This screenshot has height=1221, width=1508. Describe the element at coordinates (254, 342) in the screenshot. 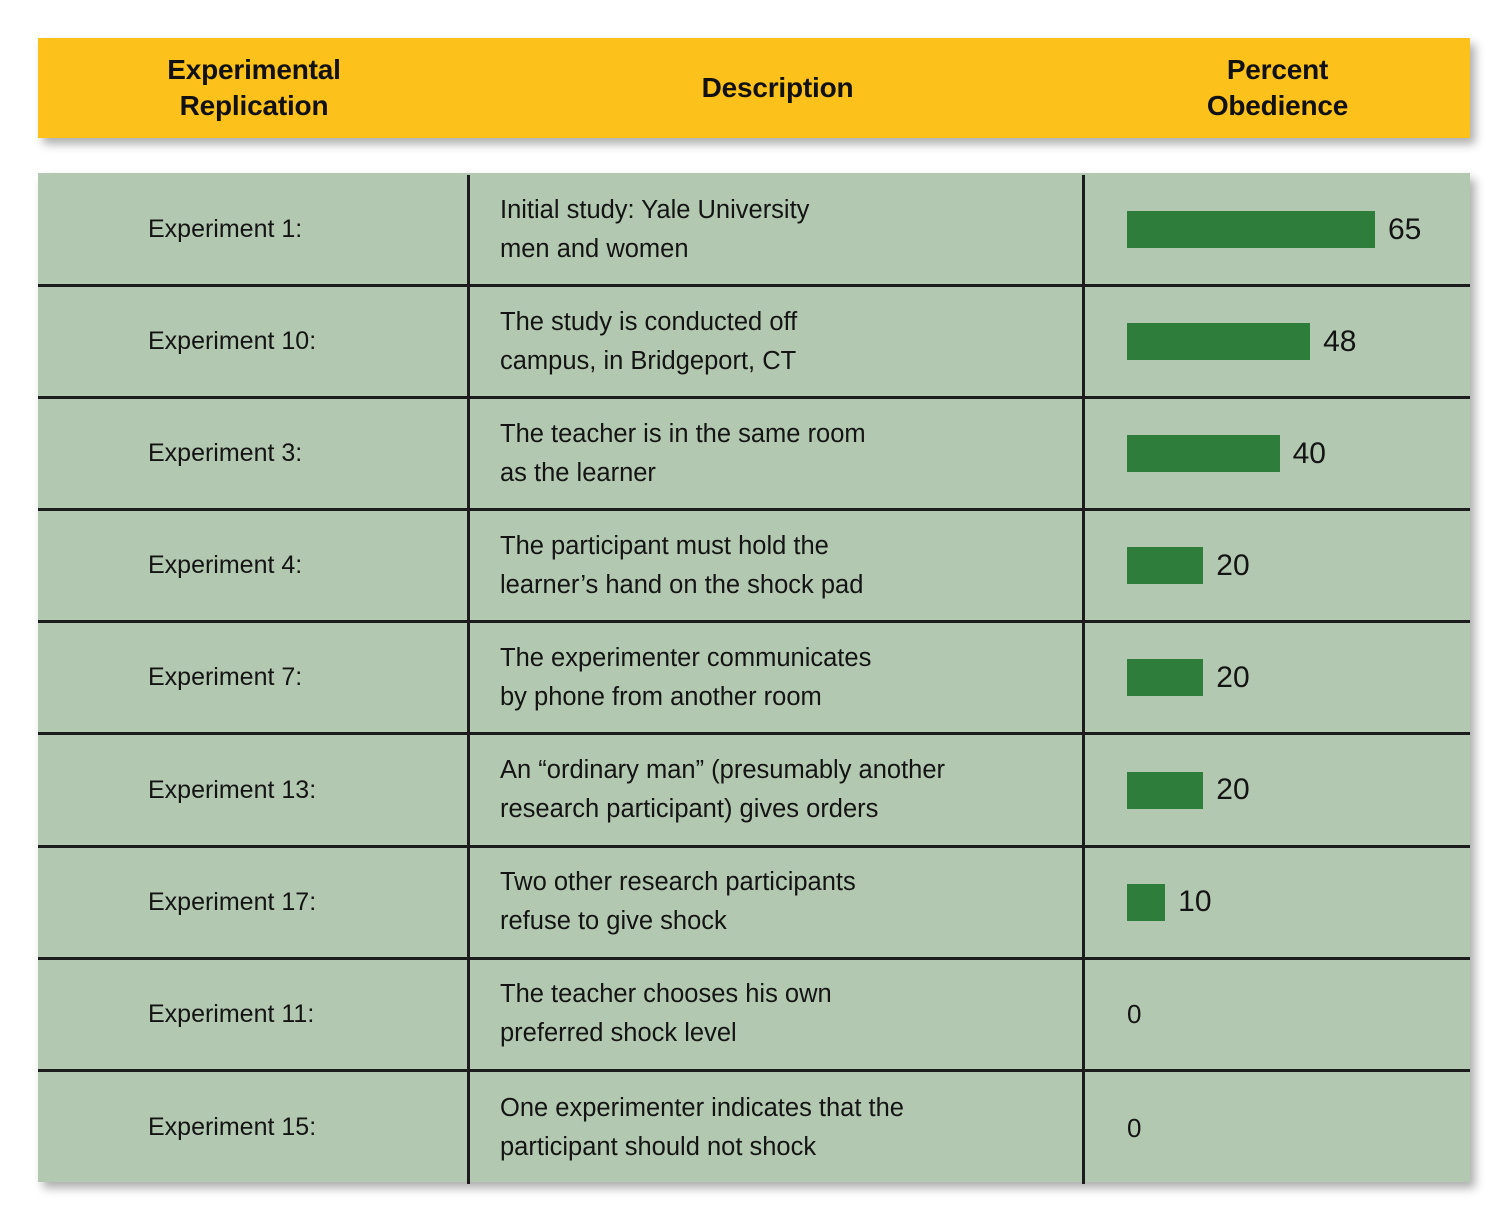

I see `experiment-label-cell: Experiment 10:` at that location.